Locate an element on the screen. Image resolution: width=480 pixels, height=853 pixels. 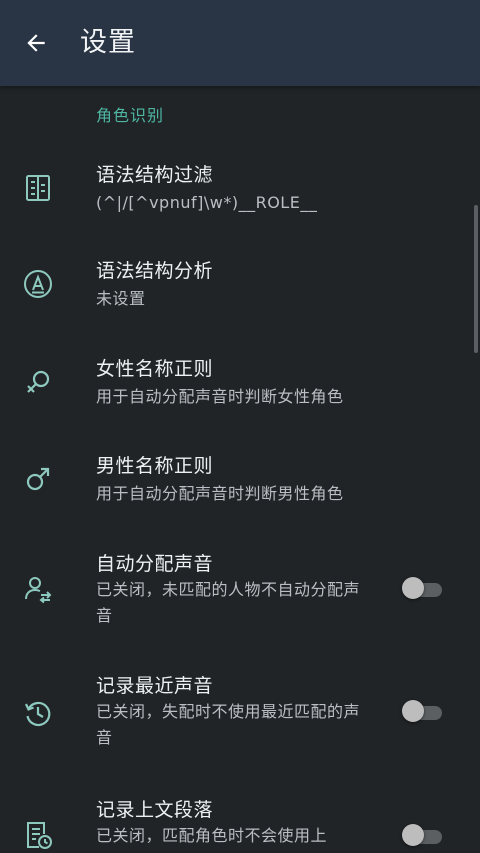
setting-item-auto-assign-voice: 自动分配声音 已关闭，未匹配的人物不自动分配声音 is located at coordinates (240, 595).